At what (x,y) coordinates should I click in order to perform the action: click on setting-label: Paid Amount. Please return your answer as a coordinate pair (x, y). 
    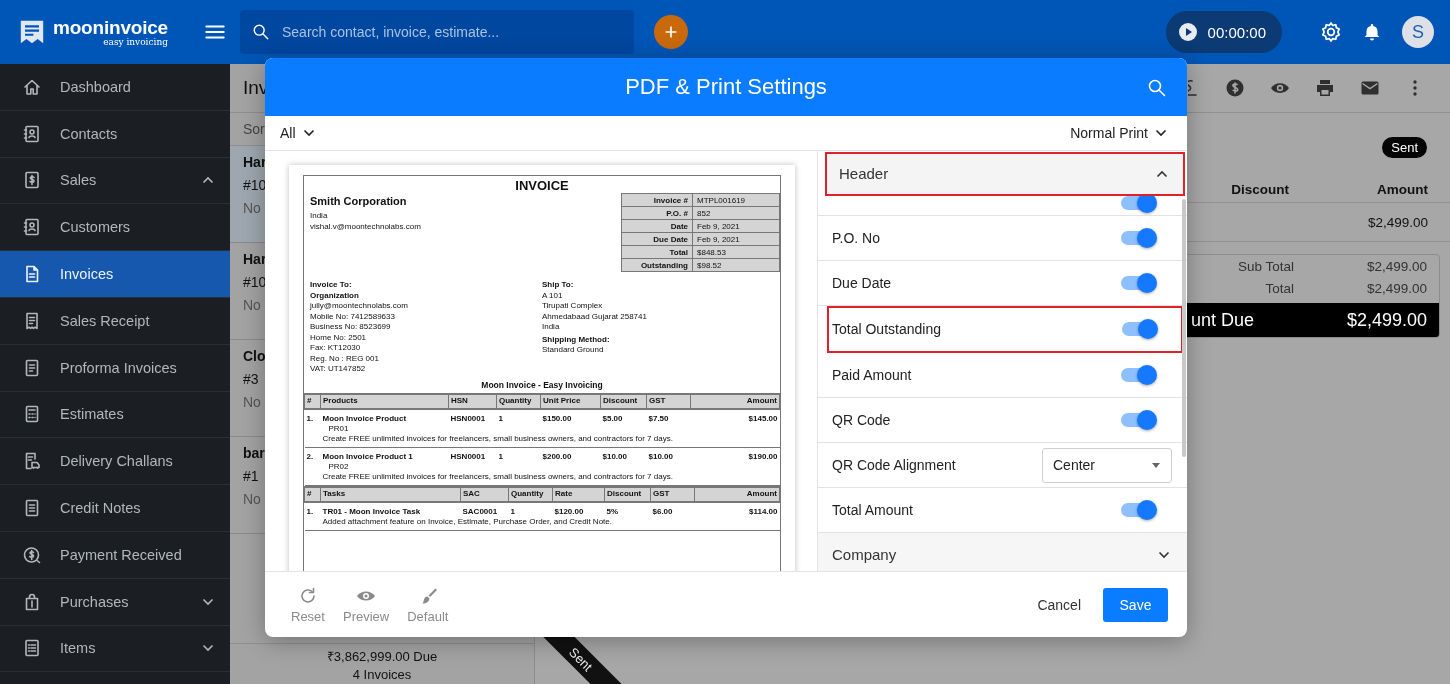
    Looking at the image, I should click on (872, 375).